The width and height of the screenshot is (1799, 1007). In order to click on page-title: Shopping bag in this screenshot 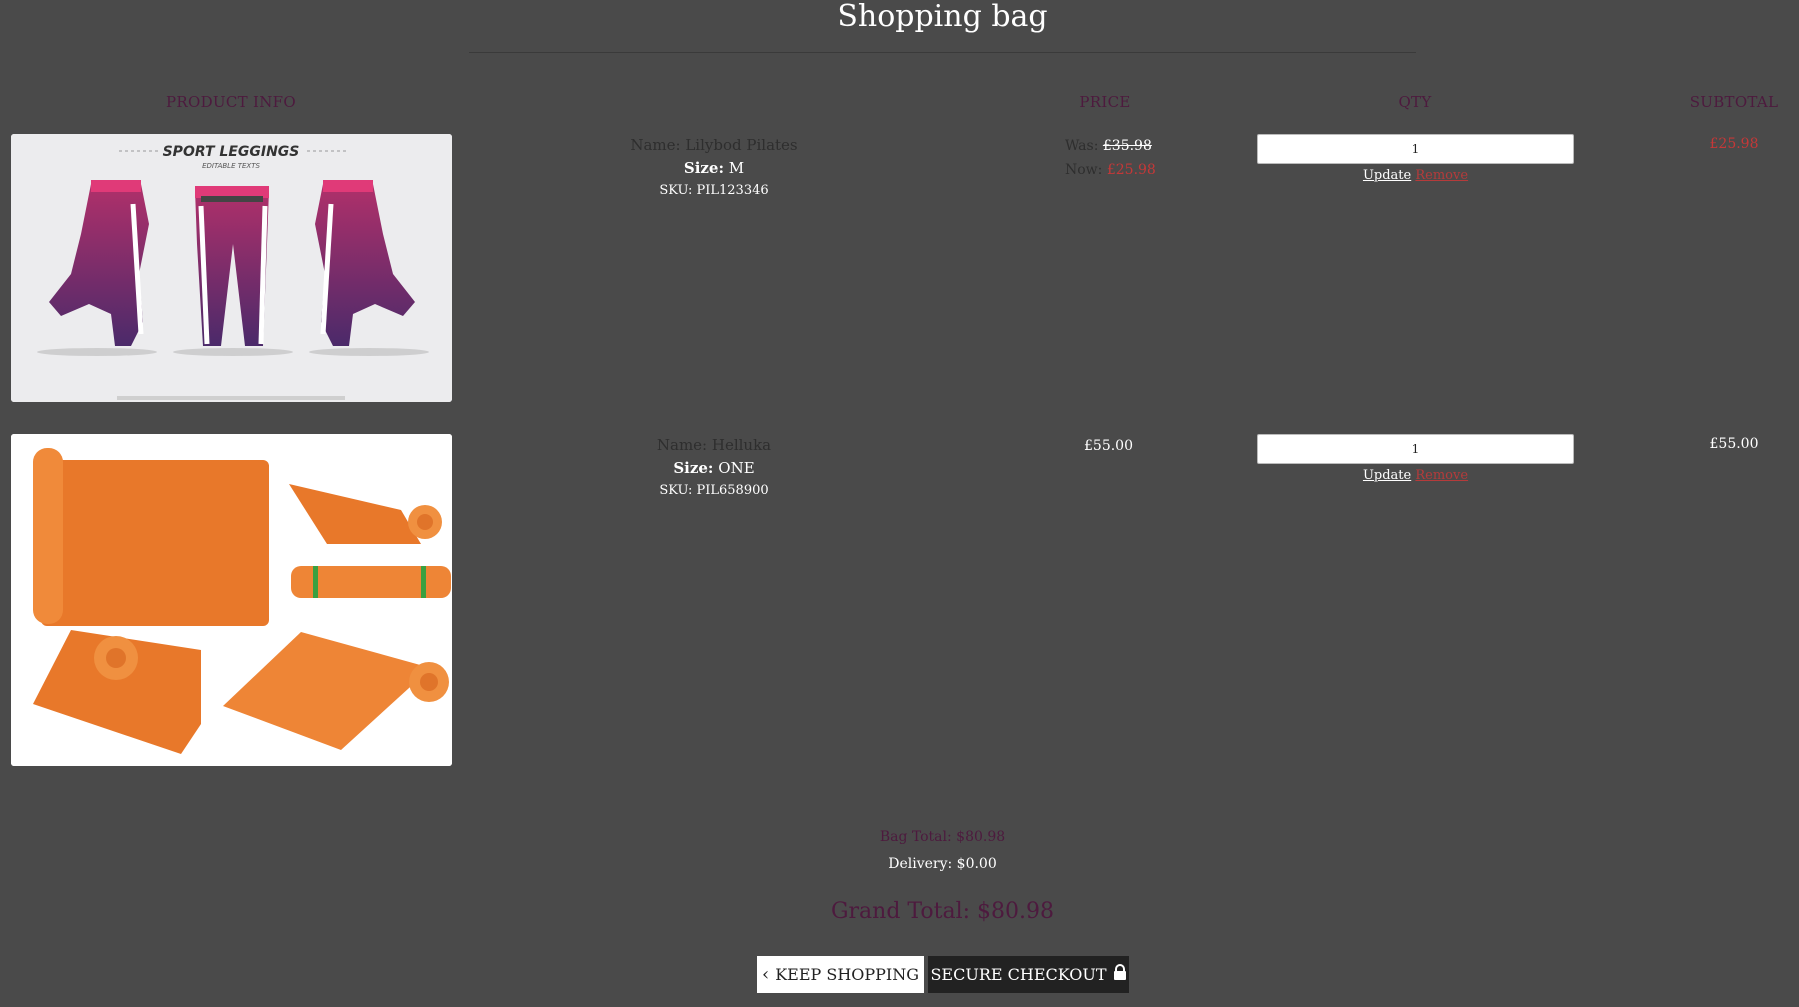, I will do `click(942, 17)`.